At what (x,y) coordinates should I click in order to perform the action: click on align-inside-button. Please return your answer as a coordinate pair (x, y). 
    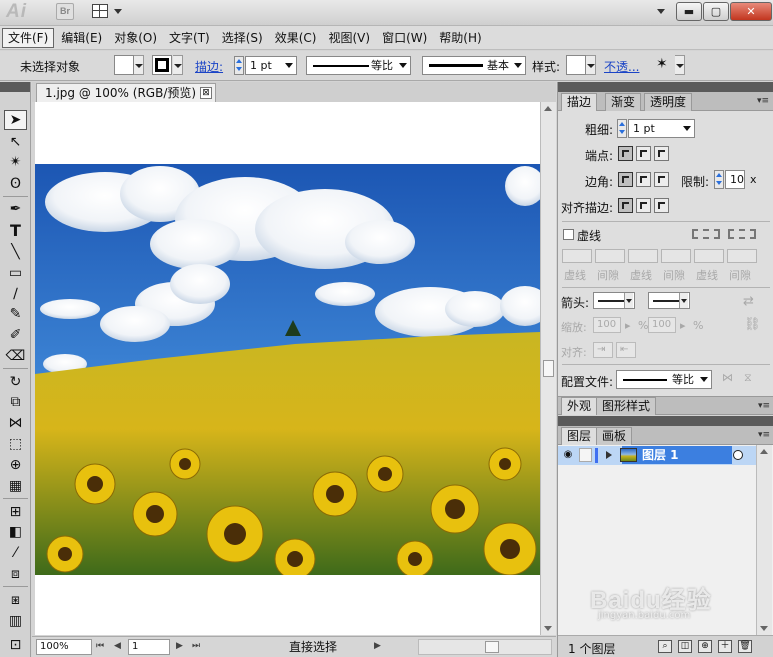
    Looking at the image, I should click on (643, 205).